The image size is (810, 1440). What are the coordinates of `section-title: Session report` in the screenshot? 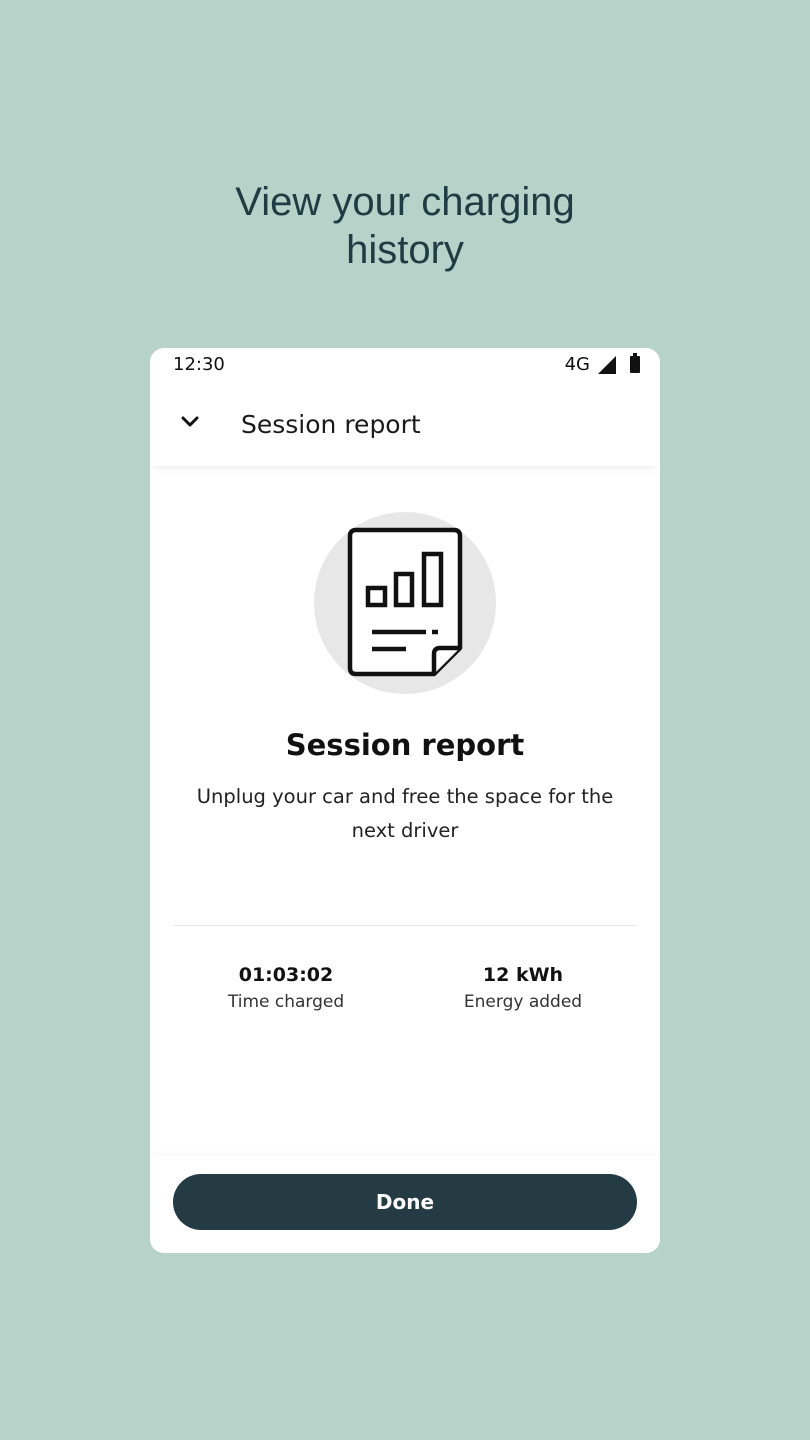 It's located at (405, 745).